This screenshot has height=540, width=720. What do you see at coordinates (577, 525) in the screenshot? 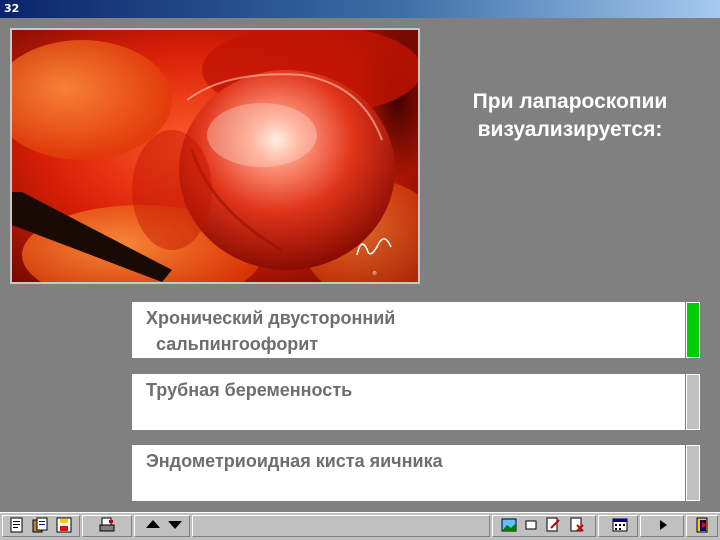
I see `delete-icon` at bounding box center [577, 525].